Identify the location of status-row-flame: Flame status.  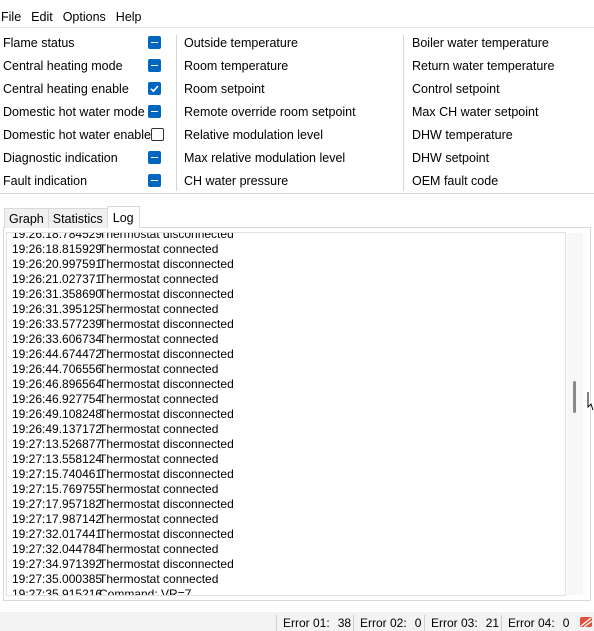
(83, 42).